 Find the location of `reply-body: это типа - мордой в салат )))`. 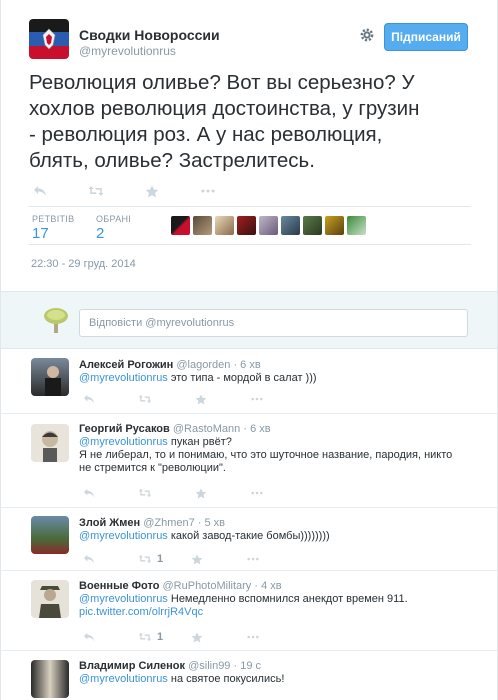

reply-body: это типа - мордой в салат ))) is located at coordinates (242, 378).